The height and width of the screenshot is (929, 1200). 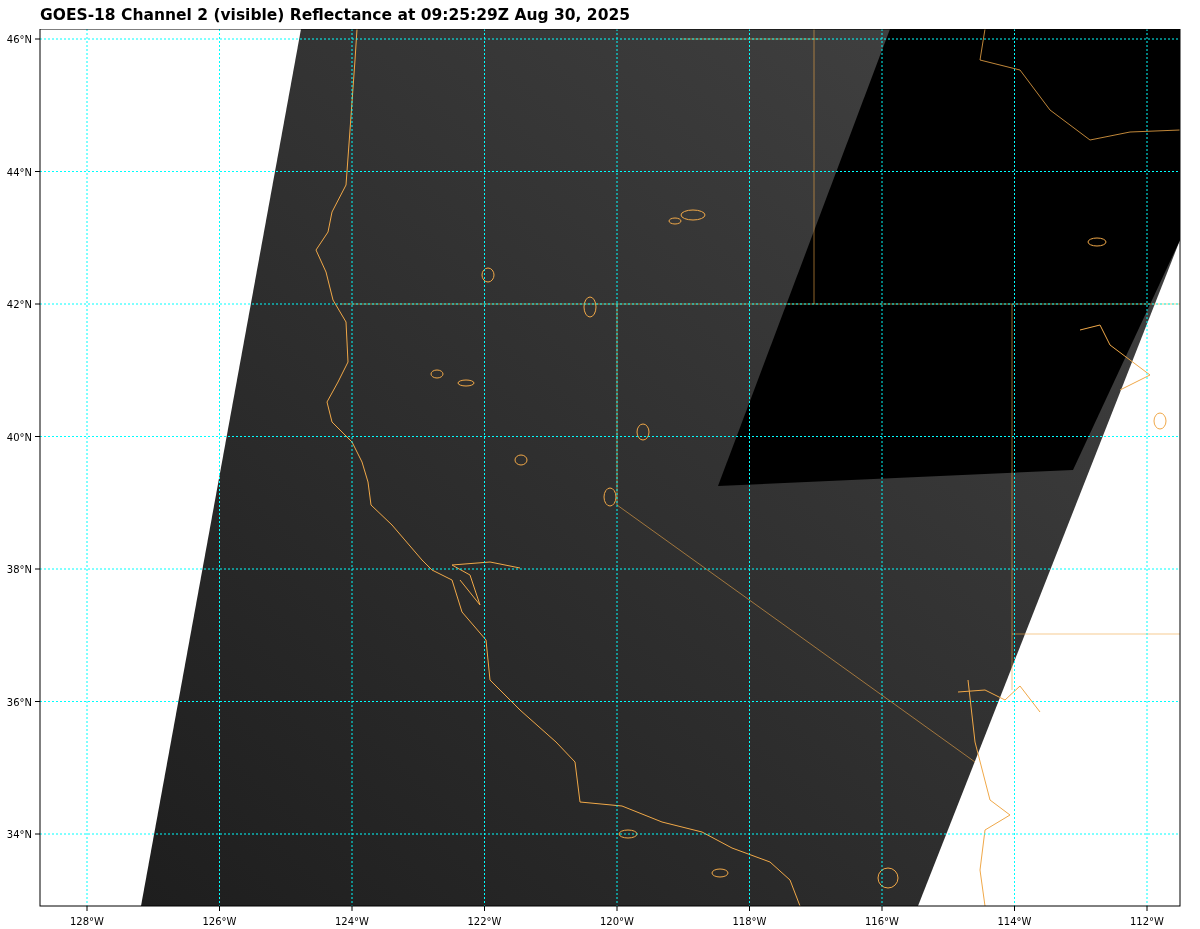 What do you see at coordinates (1147, 921) in the screenshot?
I see `longitude-label: 112°W` at bounding box center [1147, 921].